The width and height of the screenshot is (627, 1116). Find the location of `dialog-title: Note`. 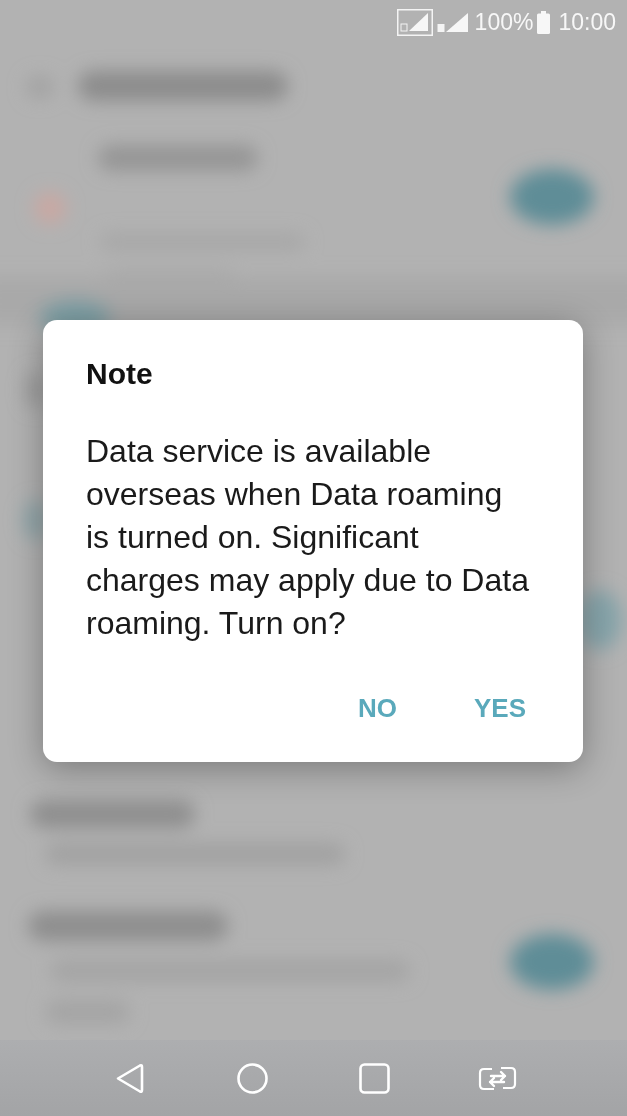

dialog-title: Note is located at coordinates (120, 374).